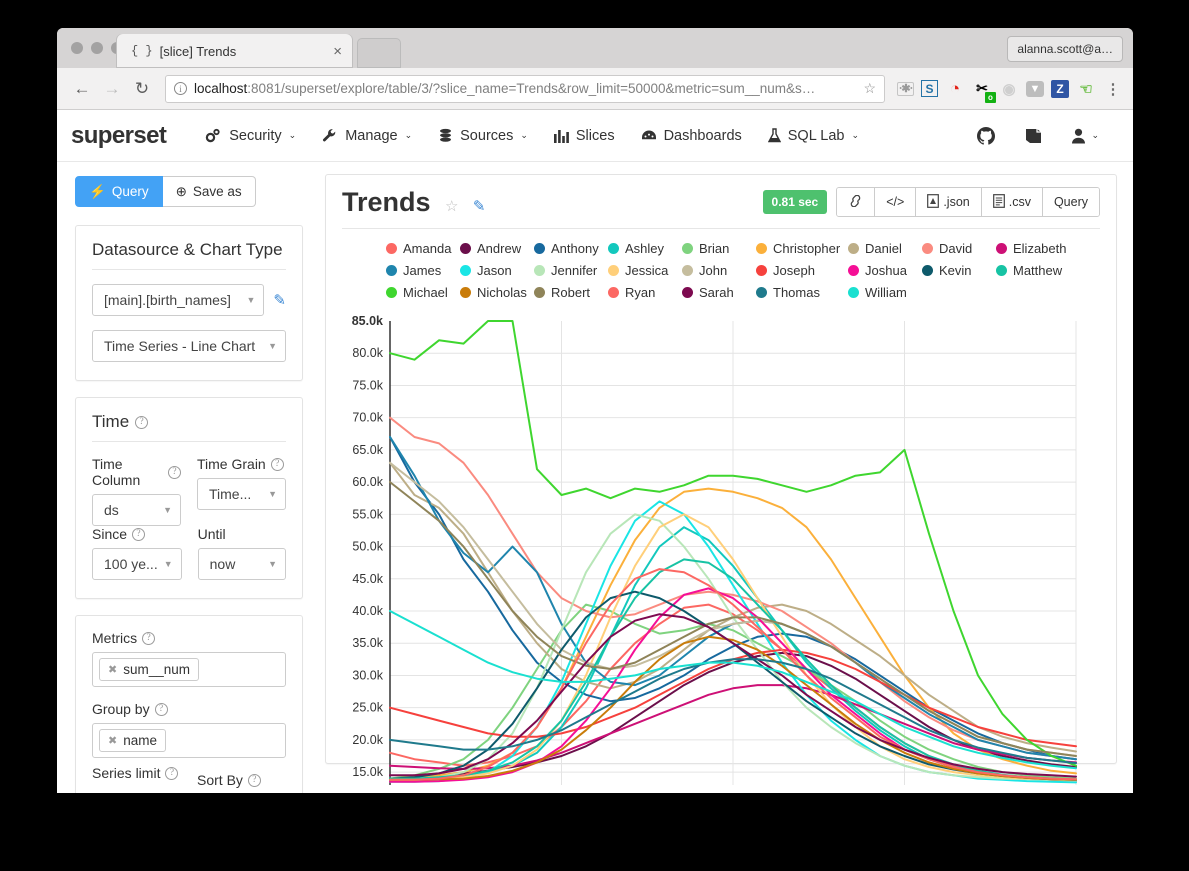  I want to click on groupby-token: ✖ name, so click(132, 740).